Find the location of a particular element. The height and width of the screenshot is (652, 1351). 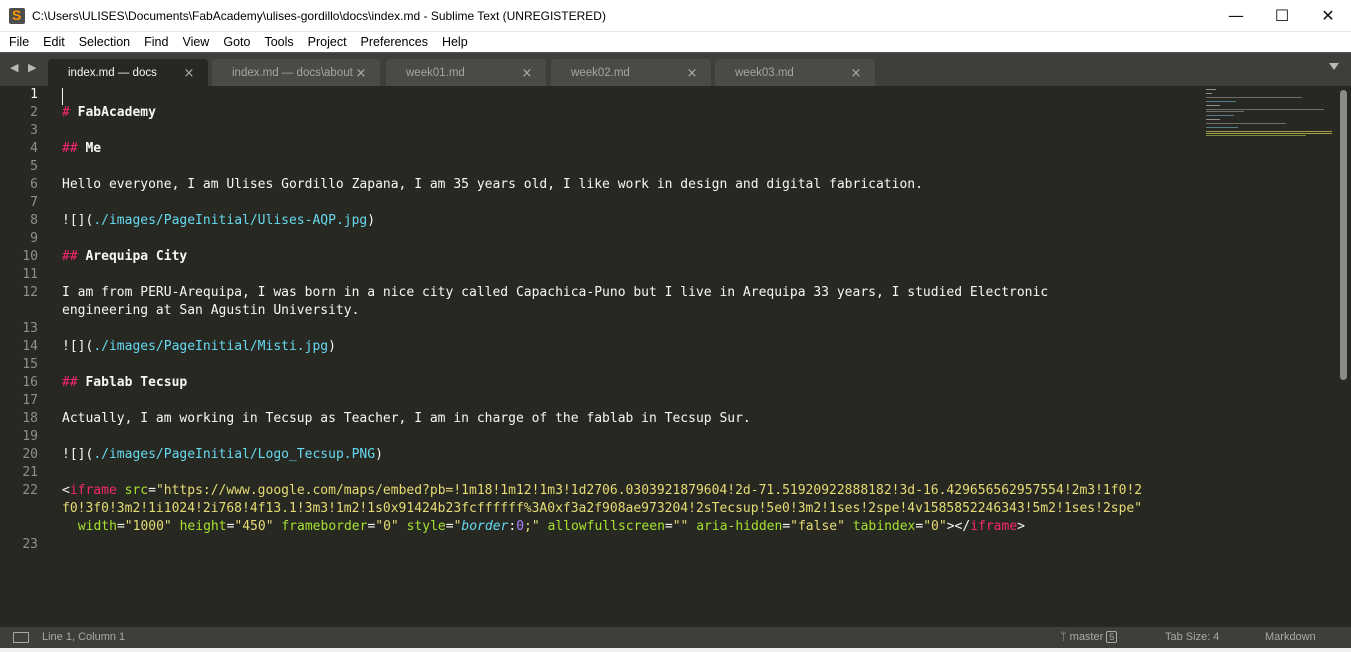

image-path: ./images/PageInitial/Misti.jpg is located at coordinates (211, 346).